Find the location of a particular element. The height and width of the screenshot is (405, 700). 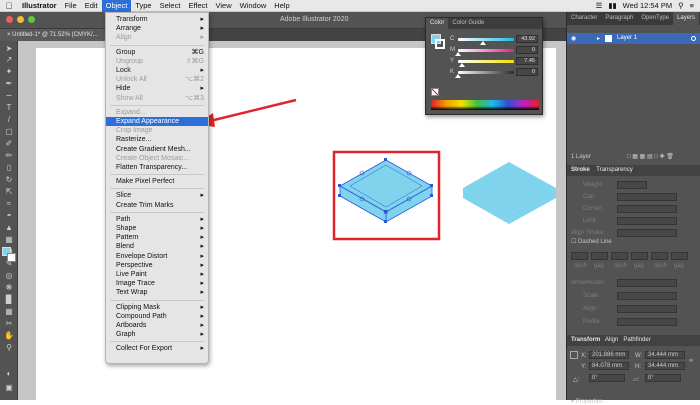

shape-builder-tool-icon: ◓ is located at coordinates (9, 215).